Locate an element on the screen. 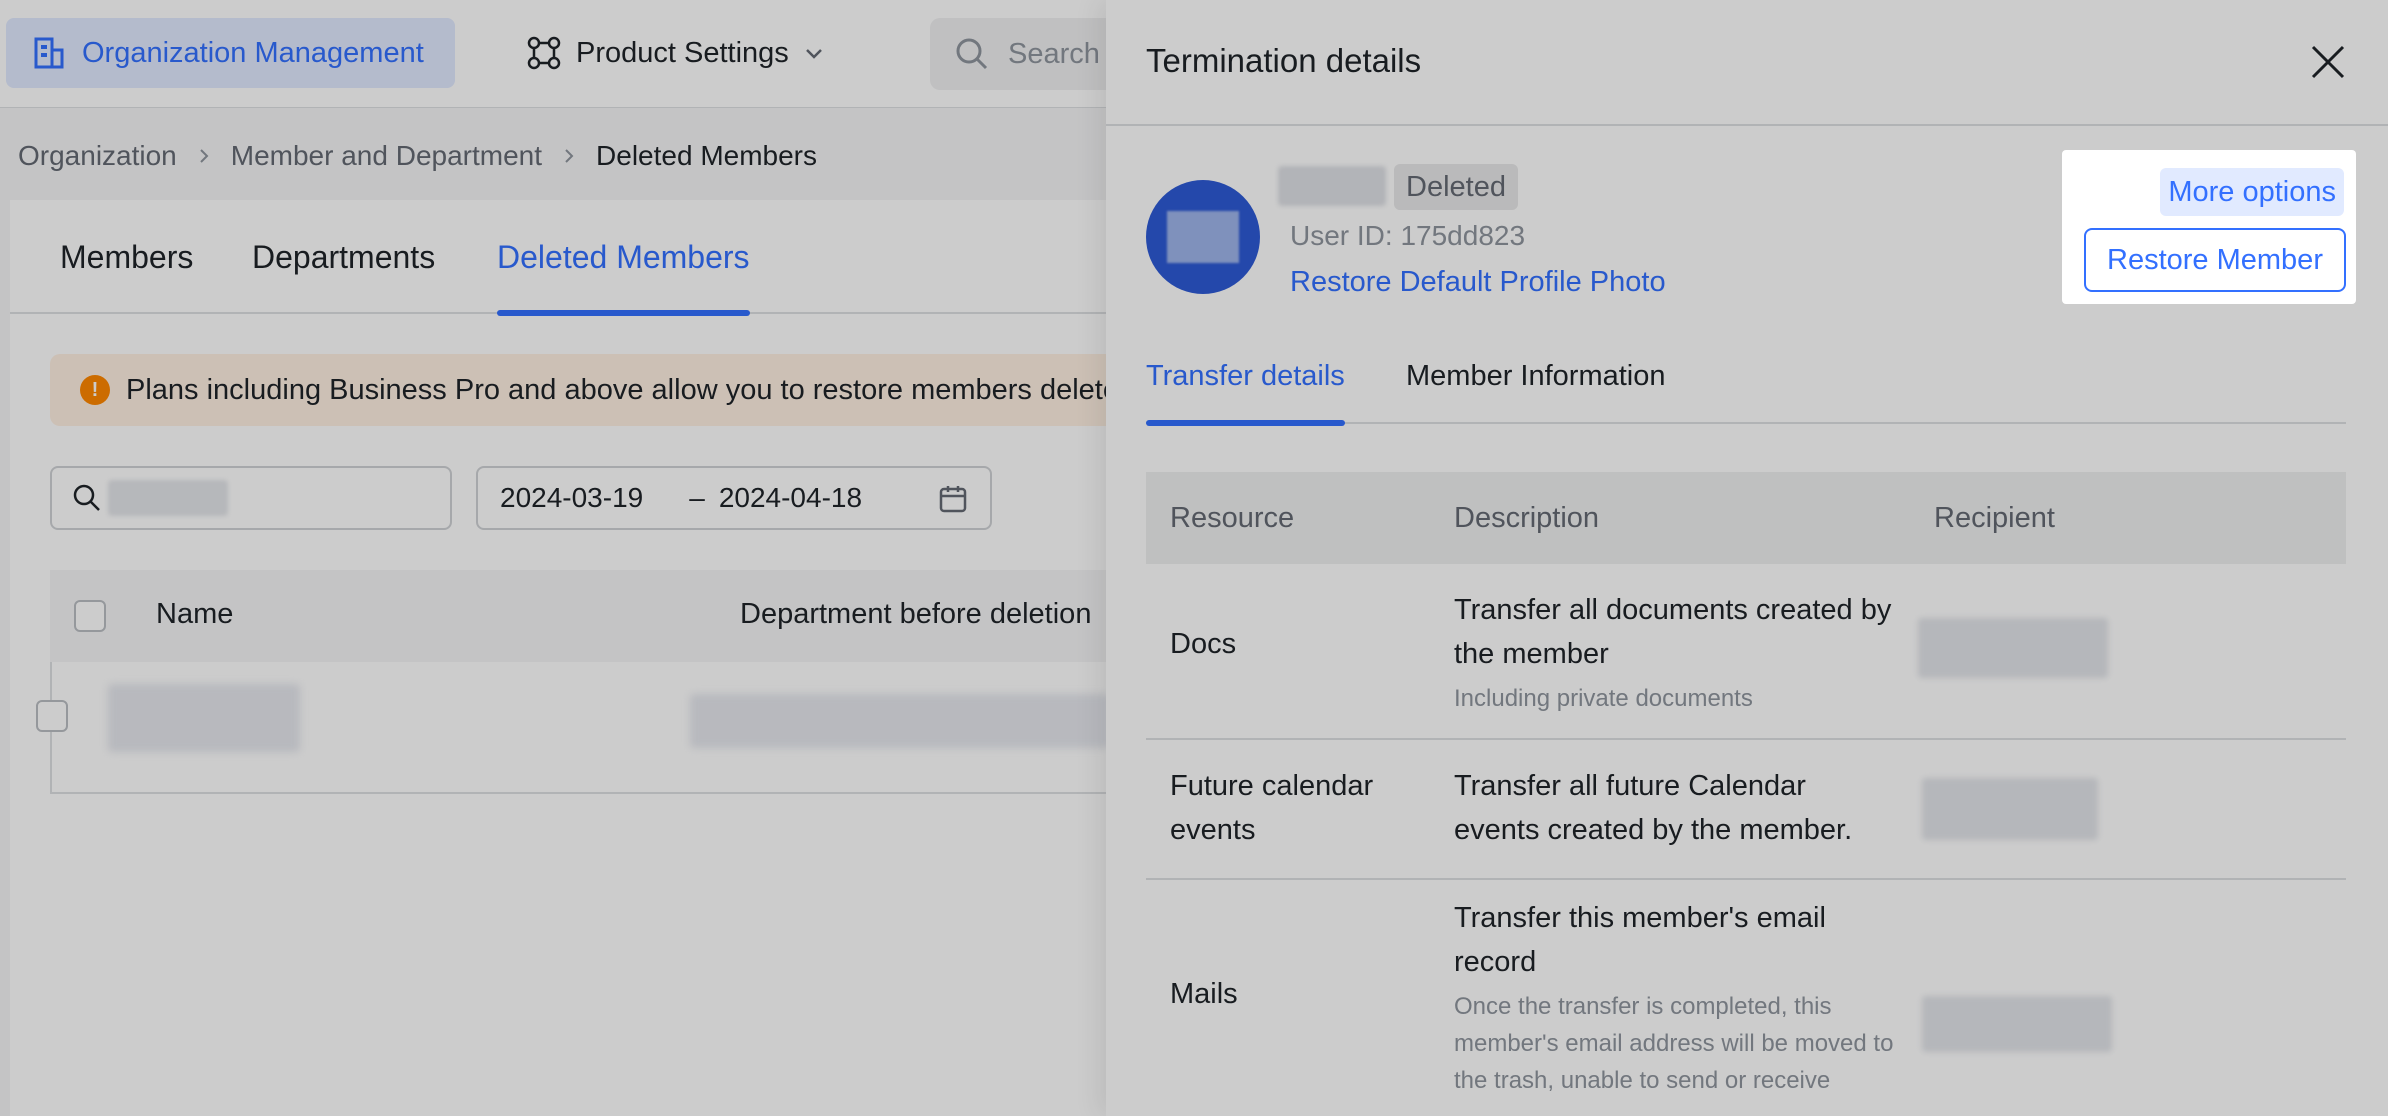  status-badge: Deleted is located at coordinates (1456, 187).